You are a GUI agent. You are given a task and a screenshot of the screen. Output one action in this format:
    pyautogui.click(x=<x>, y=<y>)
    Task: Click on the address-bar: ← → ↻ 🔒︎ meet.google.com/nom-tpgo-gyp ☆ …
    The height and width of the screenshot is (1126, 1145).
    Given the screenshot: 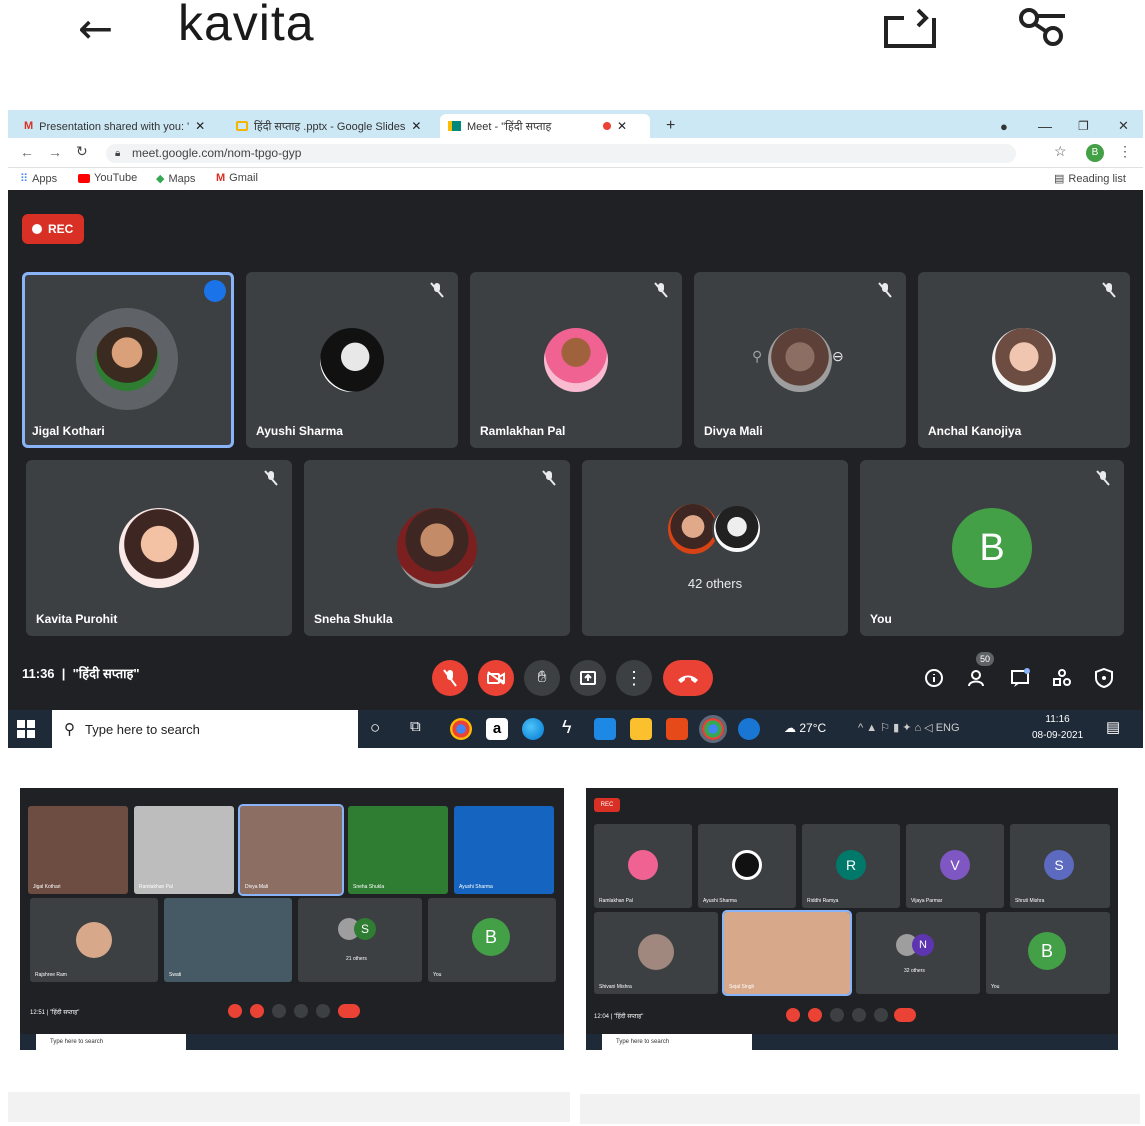 What is the action you would take?
    pyautogui.click(x=575, y=153)
    